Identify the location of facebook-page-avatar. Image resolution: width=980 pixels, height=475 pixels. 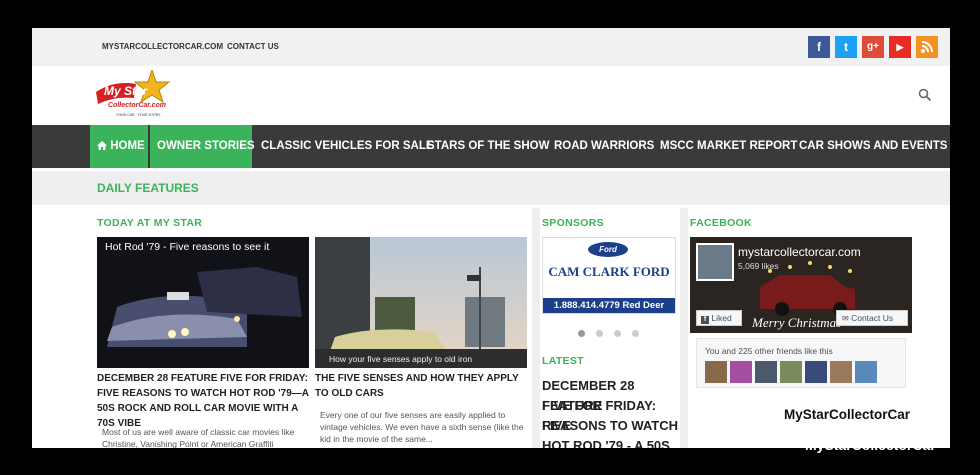
(715, 262).